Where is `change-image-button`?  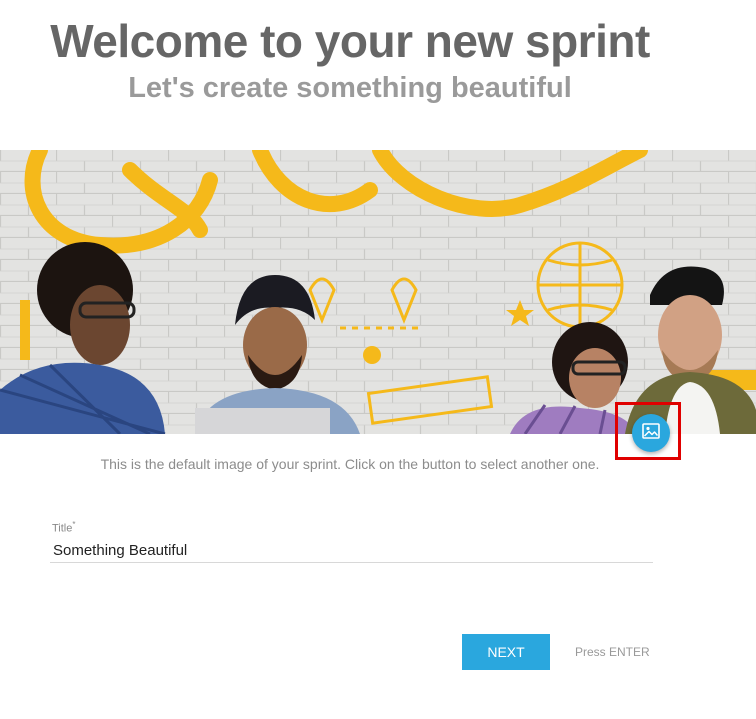 change-image-button is located at coordinates (651, 433).